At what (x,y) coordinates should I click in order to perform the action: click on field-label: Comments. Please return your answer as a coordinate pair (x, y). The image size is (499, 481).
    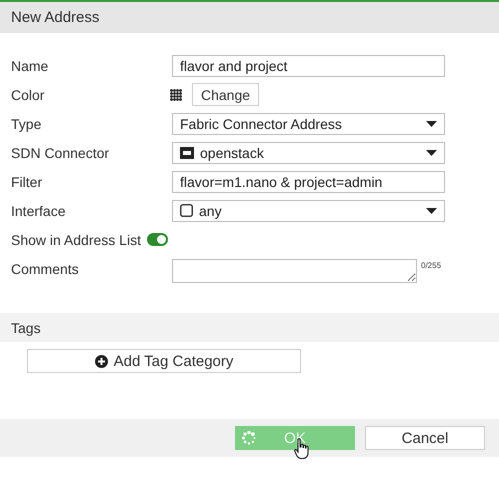
    Looking at the image, I should click on (45, 268).